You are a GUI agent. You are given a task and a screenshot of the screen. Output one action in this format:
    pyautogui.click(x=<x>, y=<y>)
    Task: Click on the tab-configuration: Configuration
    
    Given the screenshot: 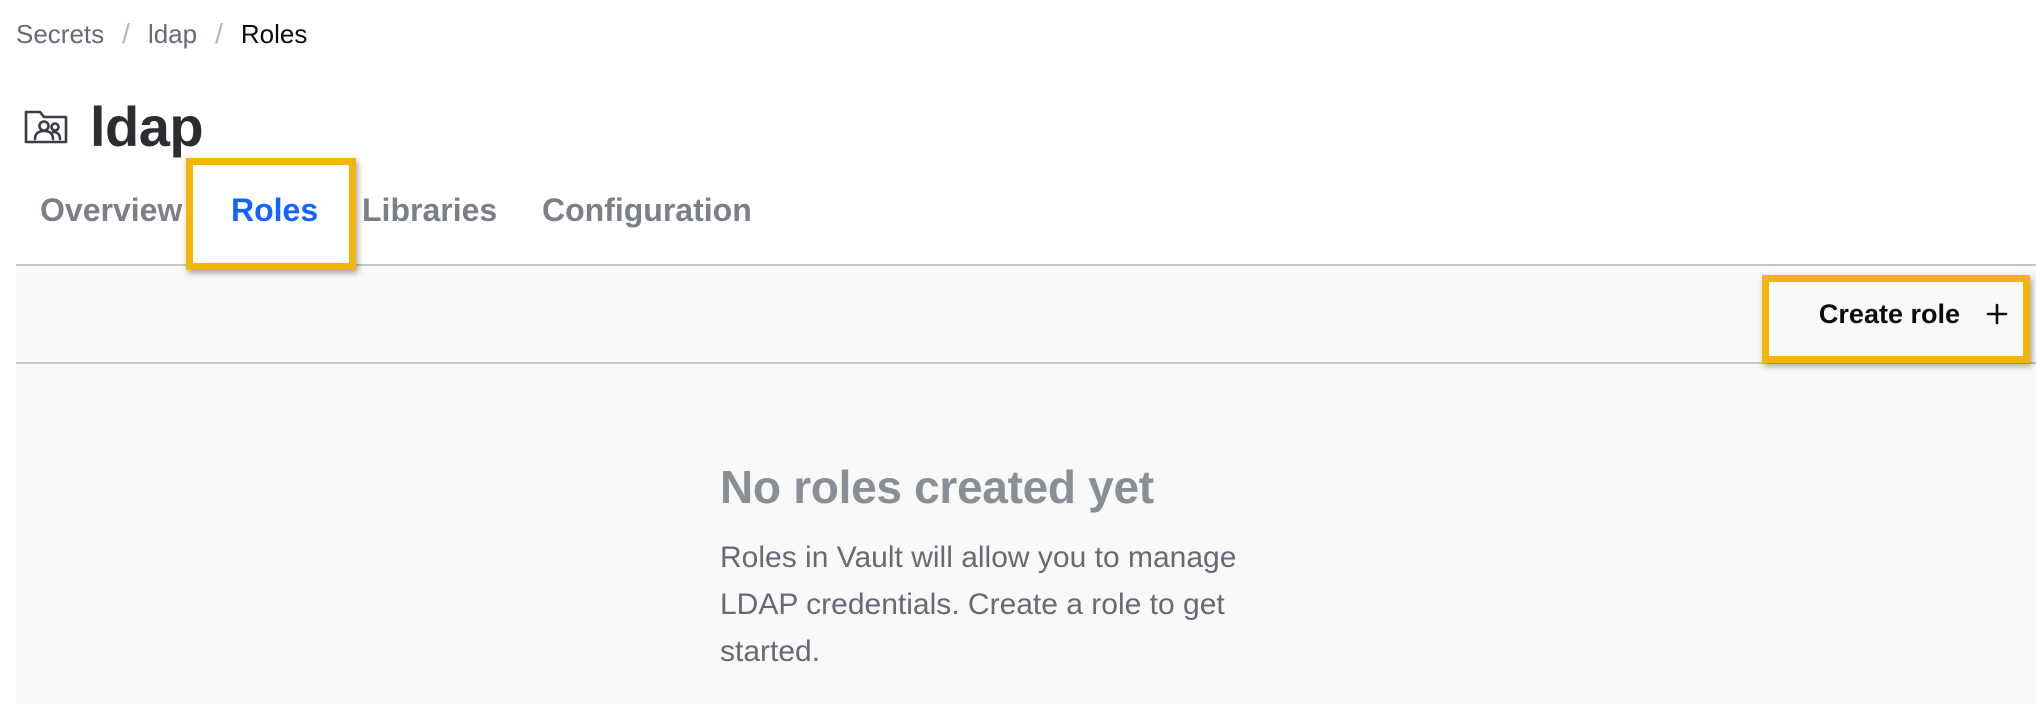 What is the action you would take?
    pyautogui.click(x=647, y=210)
    